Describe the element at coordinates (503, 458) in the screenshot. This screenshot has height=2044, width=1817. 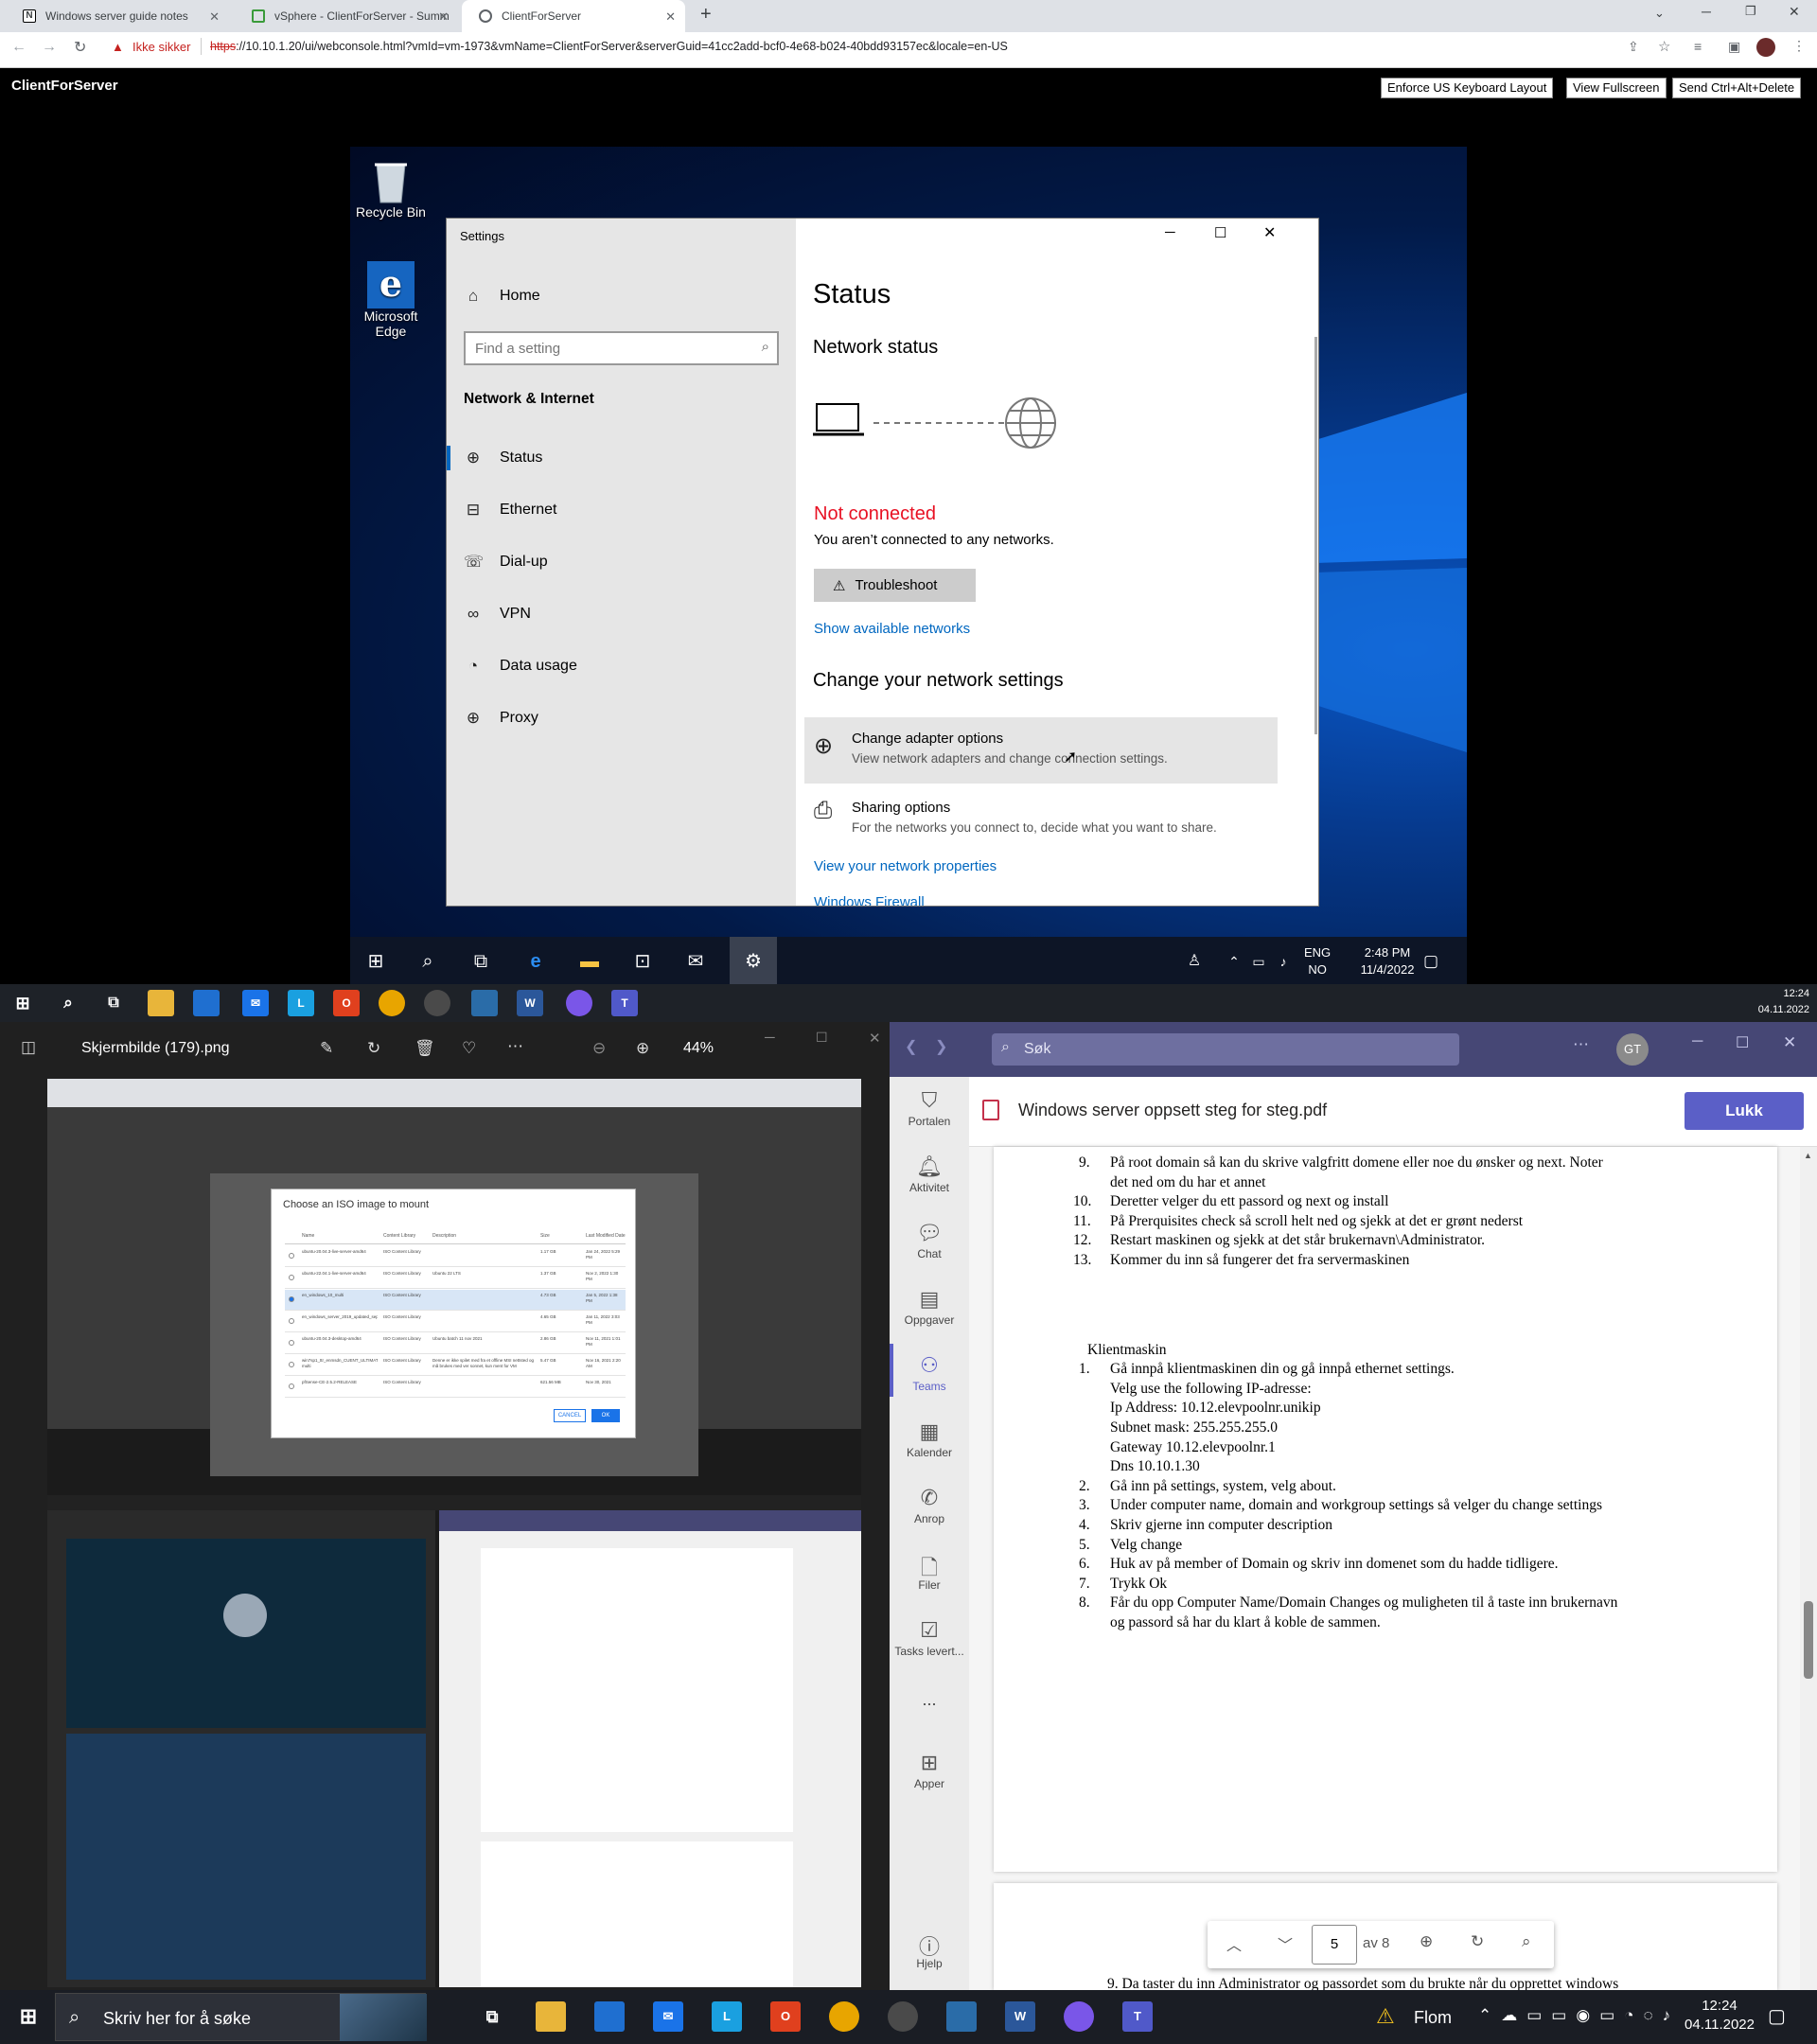
I see `nav-status: ⊕ Status` at that location.